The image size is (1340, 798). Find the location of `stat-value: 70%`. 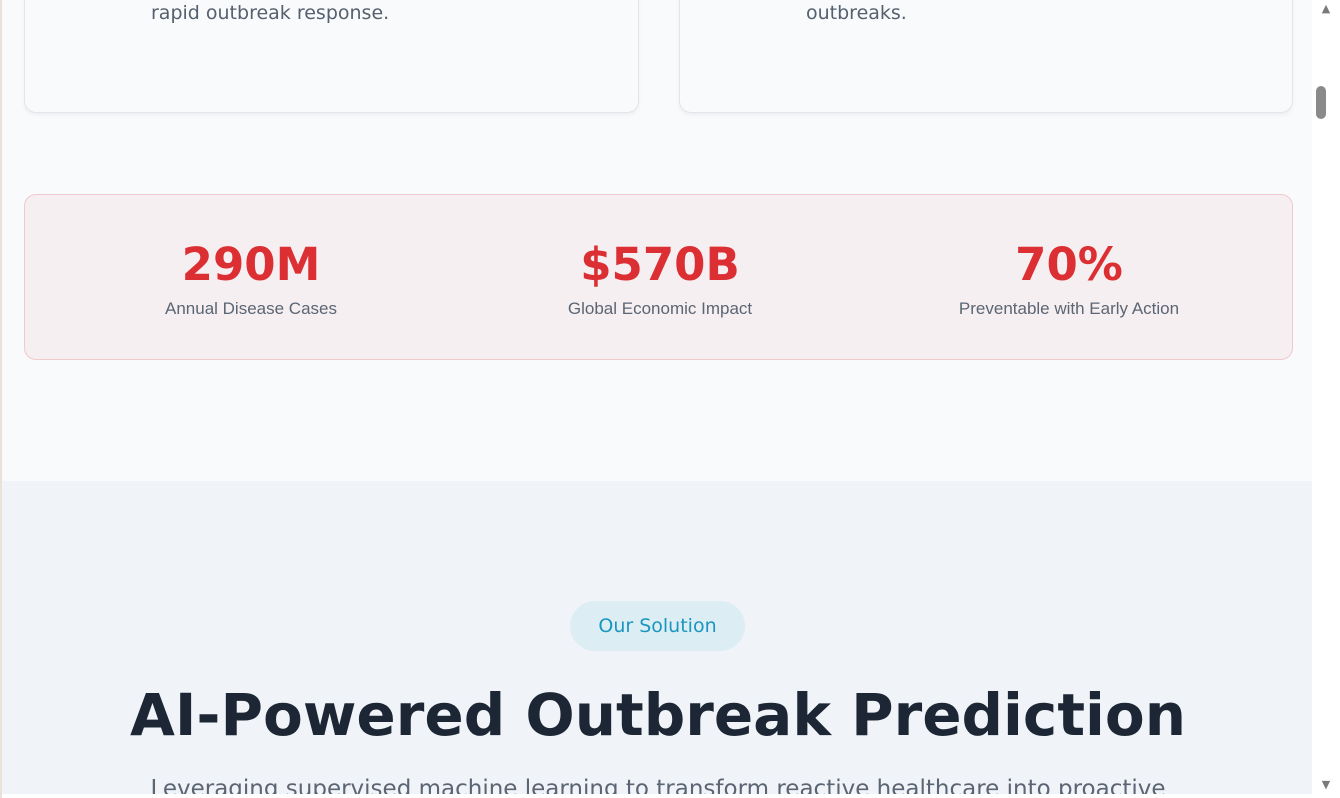

stat-value: 70% is located at coordinates (1069, 264).